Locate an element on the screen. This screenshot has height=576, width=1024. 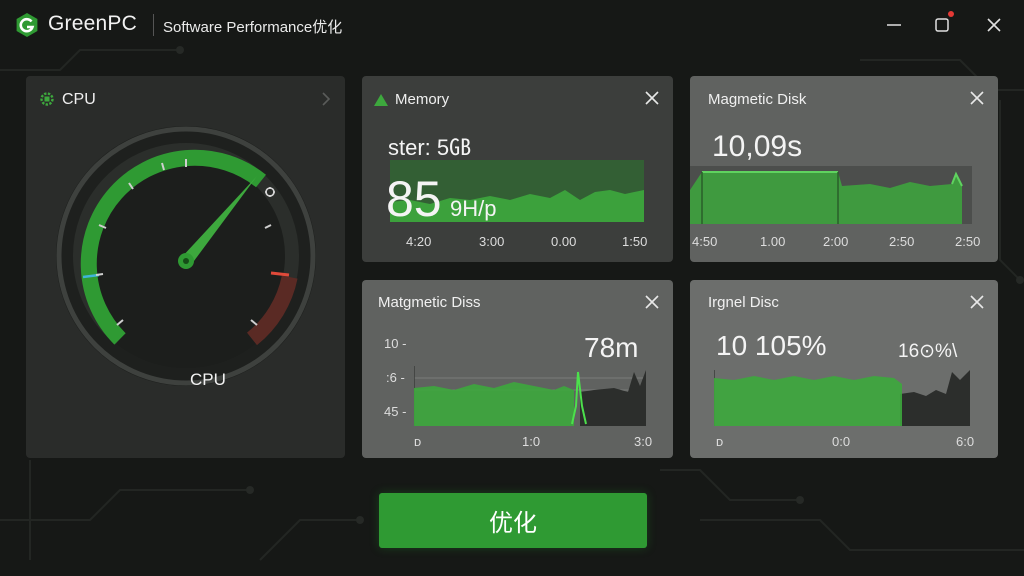
disk-card-3: Irgnel Disc 10 105% 16⊙%\ ᴅ 0:0 6:0 is located at coordinates (844, 369).